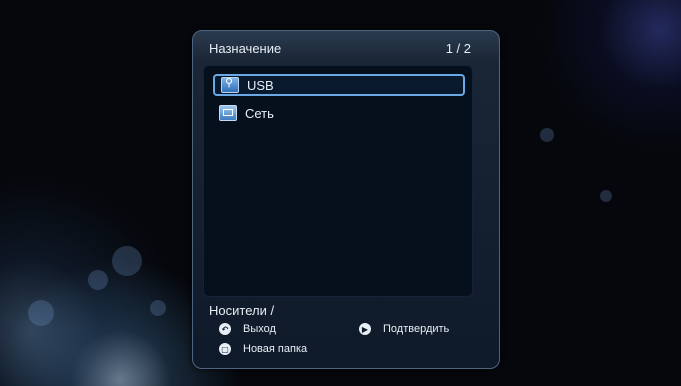 Image resolution: width=681 pixels, height=386 pixels. What do you see at coordinates (339, 113) in the screenshot?
I see `list-item-network: Сеть` at bounding box center [339, 113].